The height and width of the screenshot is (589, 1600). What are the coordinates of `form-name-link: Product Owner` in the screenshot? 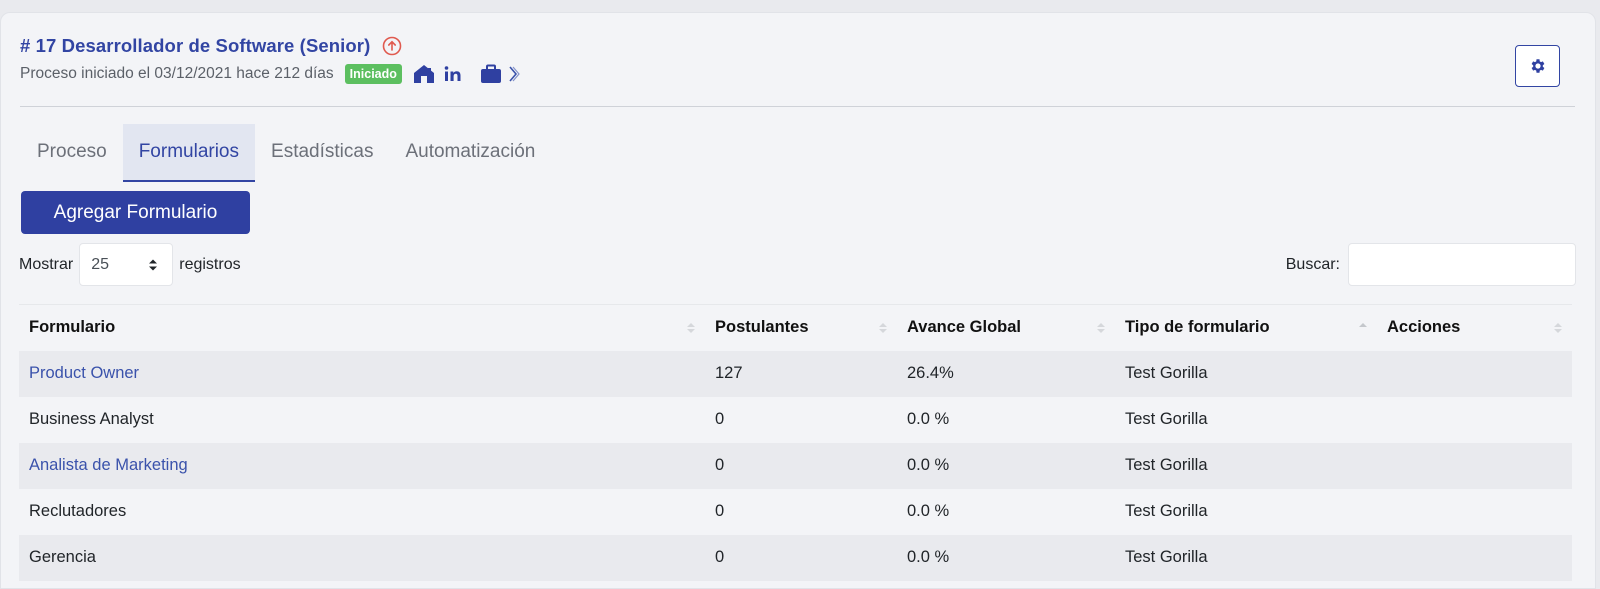 It's located at (362, 374).